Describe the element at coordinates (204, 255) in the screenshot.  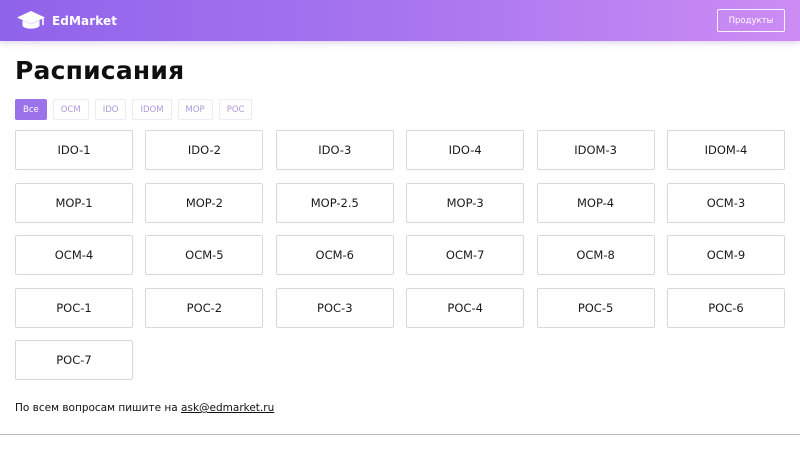
I see `schedule-card: OCM-5` at that location.